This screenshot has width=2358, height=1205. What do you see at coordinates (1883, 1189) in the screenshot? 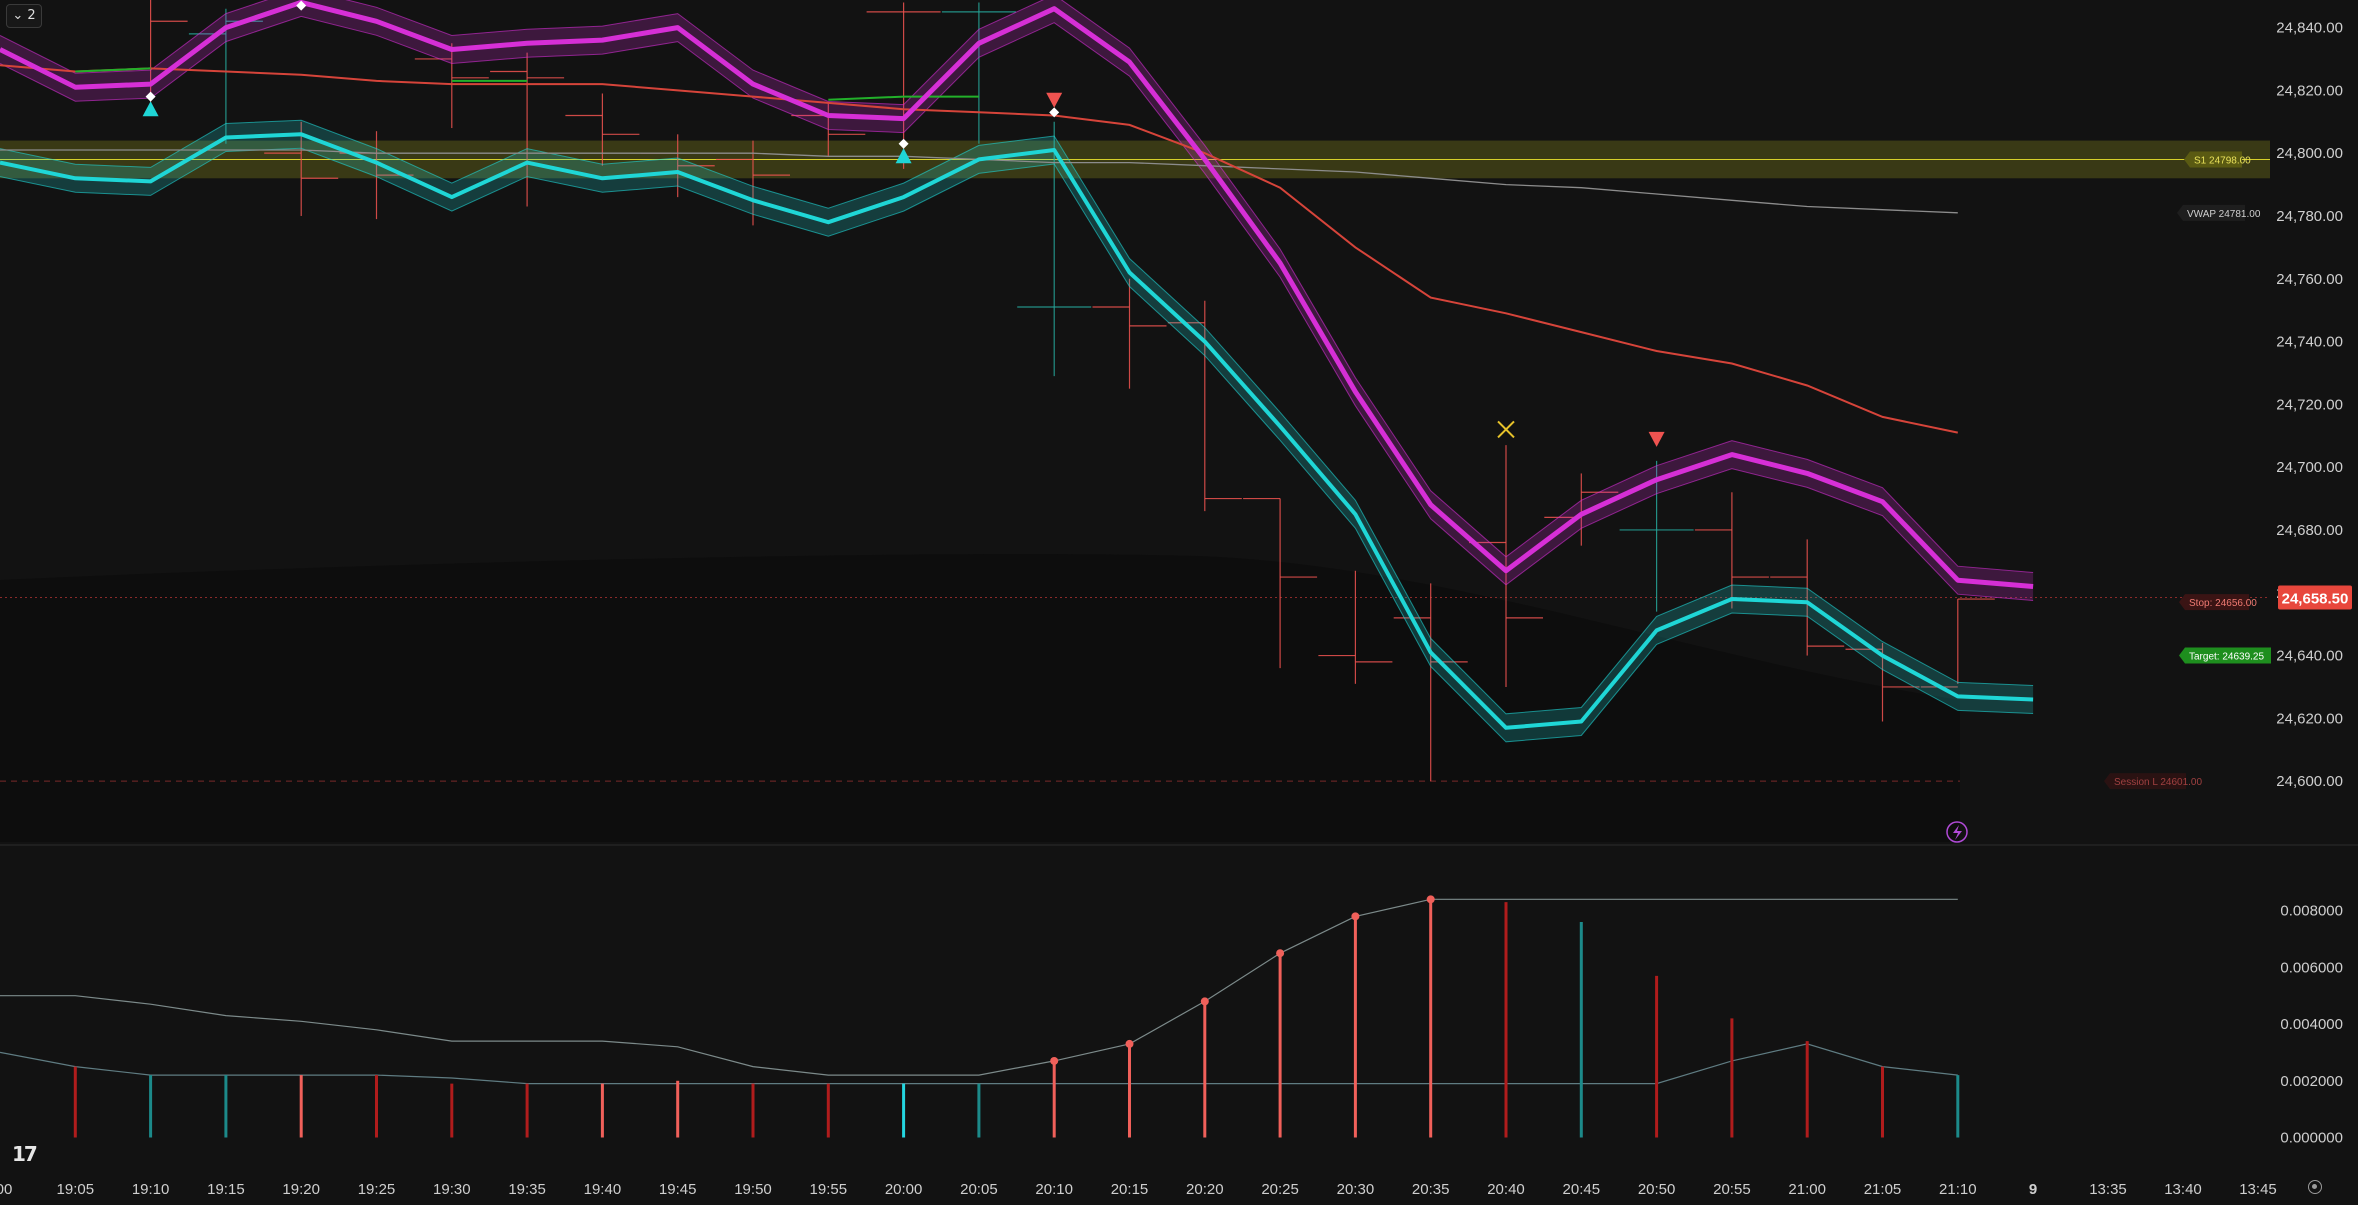
I see `time-axis-label: 21:05` at bounding box center [1883, 1189].